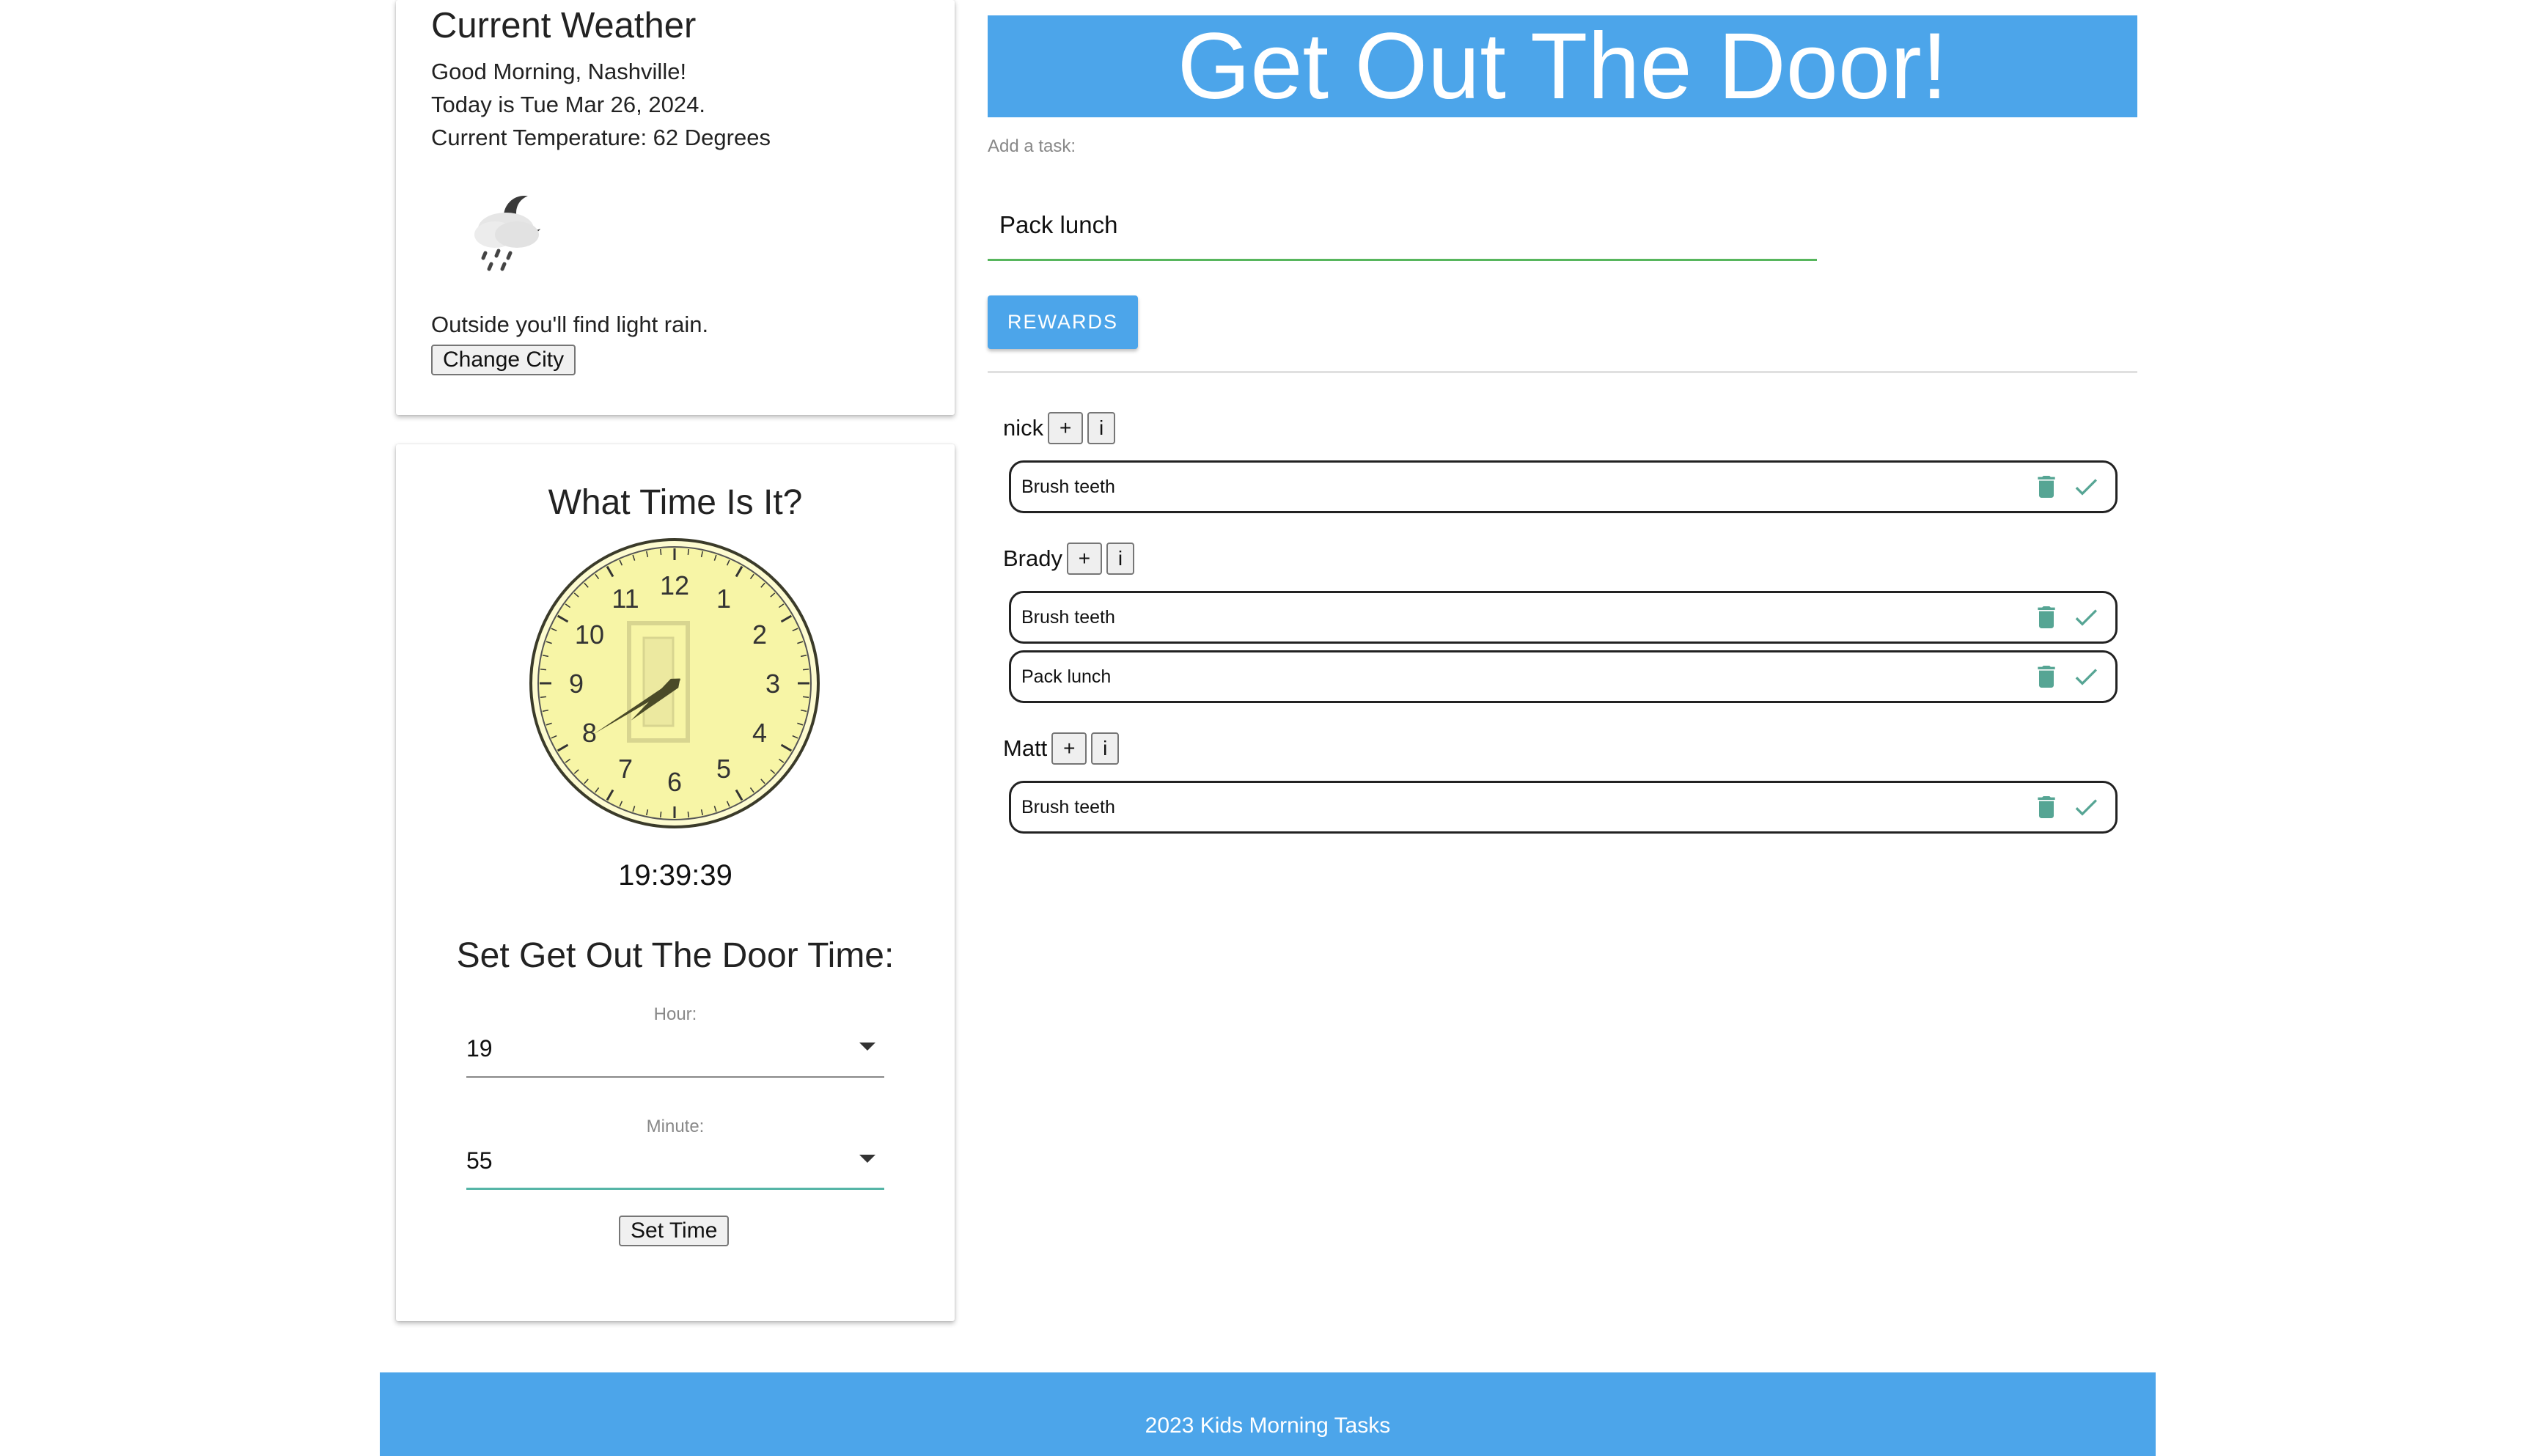  I want to click on add-task-input, so click(1402, 222).